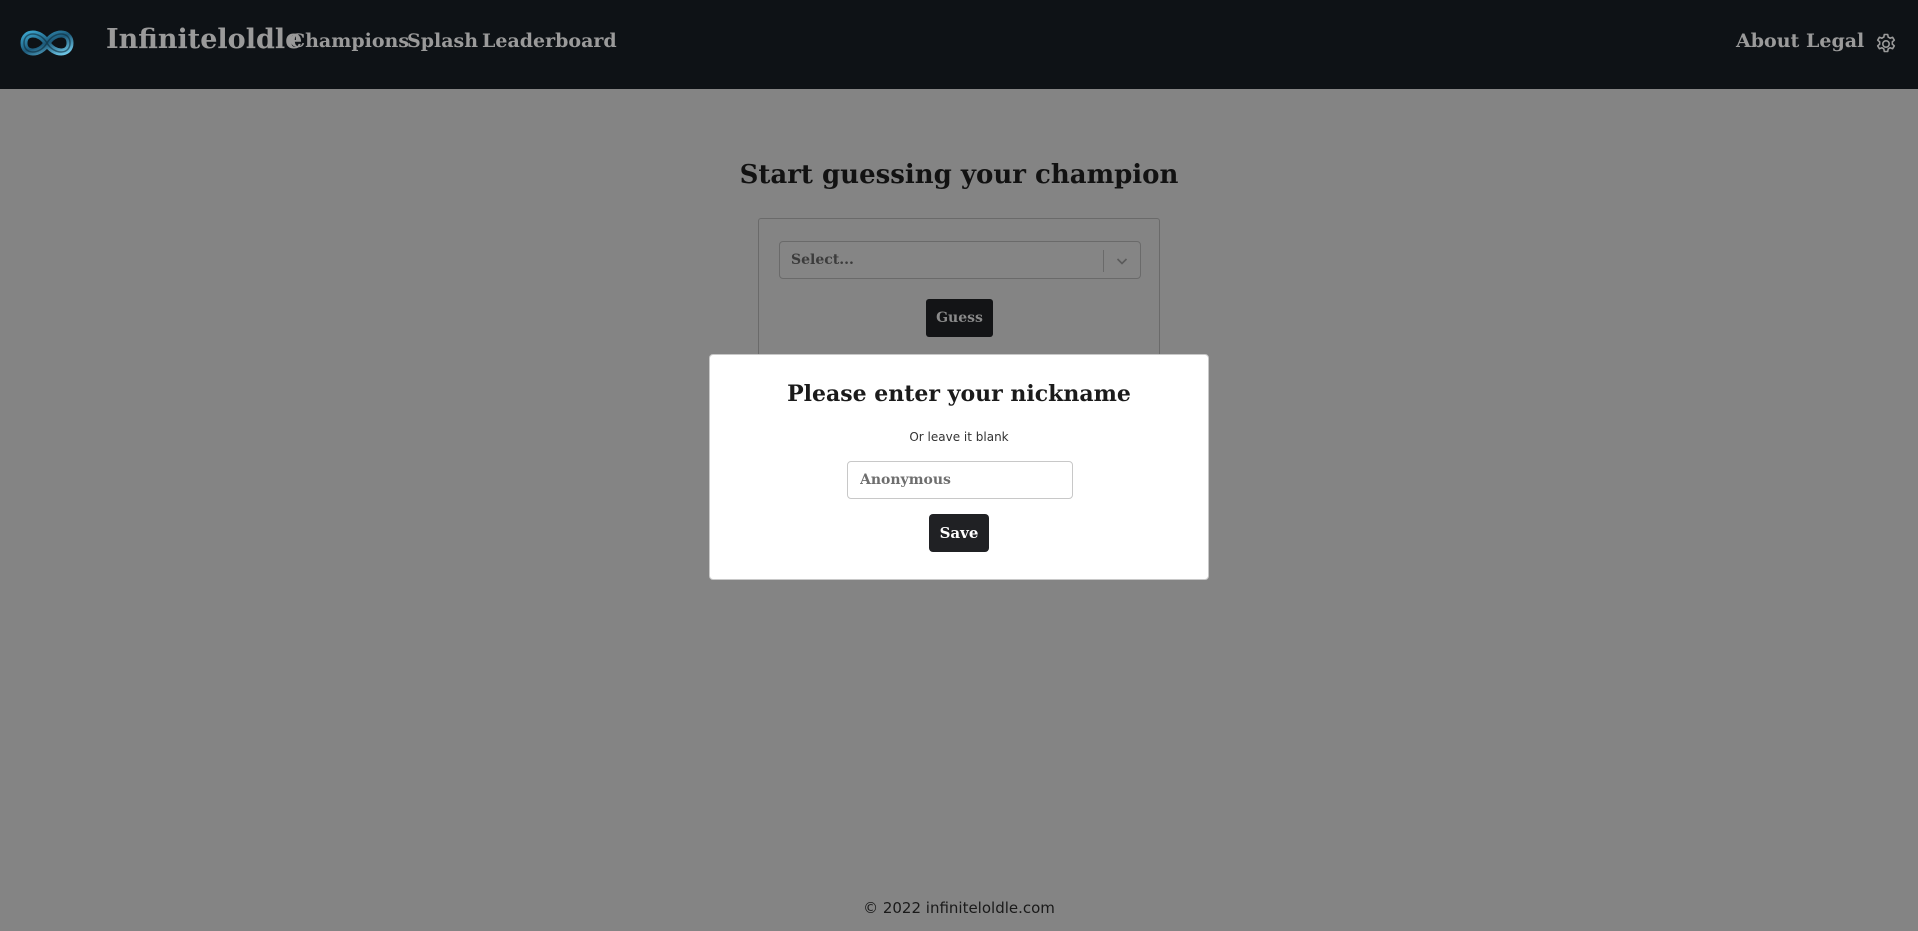  What do you see at coordinates (959, 908) in the screenshot?
I see `footer-copyright: © 2022 infiniteloldle.com` at bounding box center [959, 908].